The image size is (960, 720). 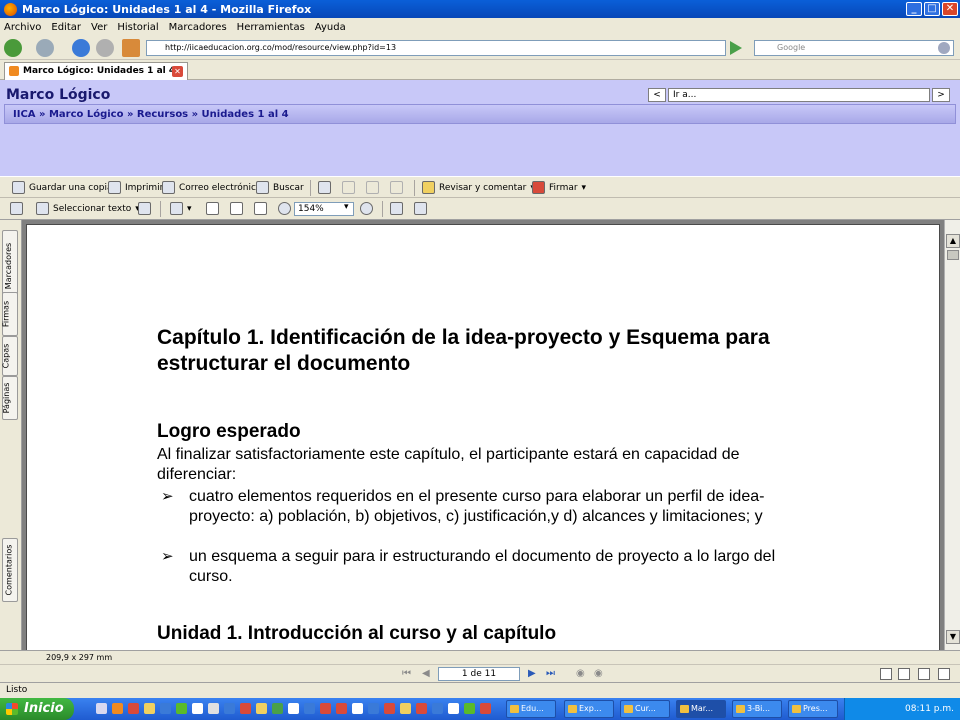 I want to click on go-icon, so click(x=736, y=48).